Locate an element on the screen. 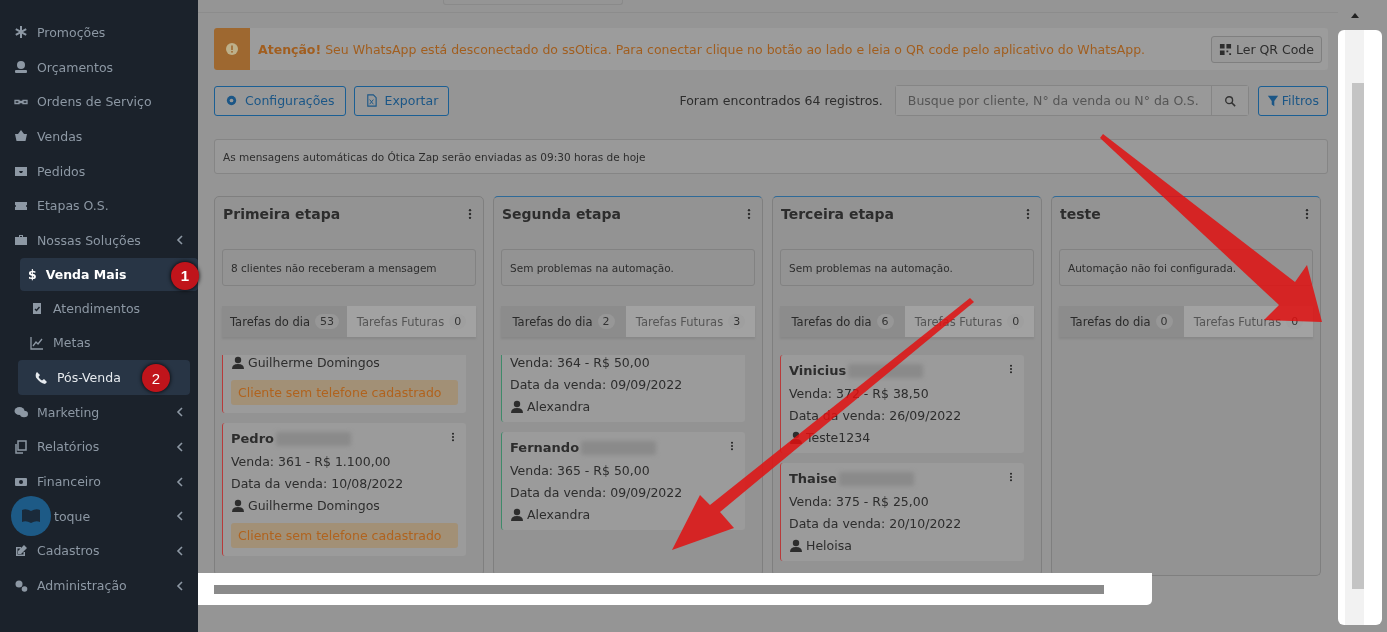 This screenshot has width=1387, height=632. sidebar-item: $ Venda Mais 1 is located at coordinates (109, 274).